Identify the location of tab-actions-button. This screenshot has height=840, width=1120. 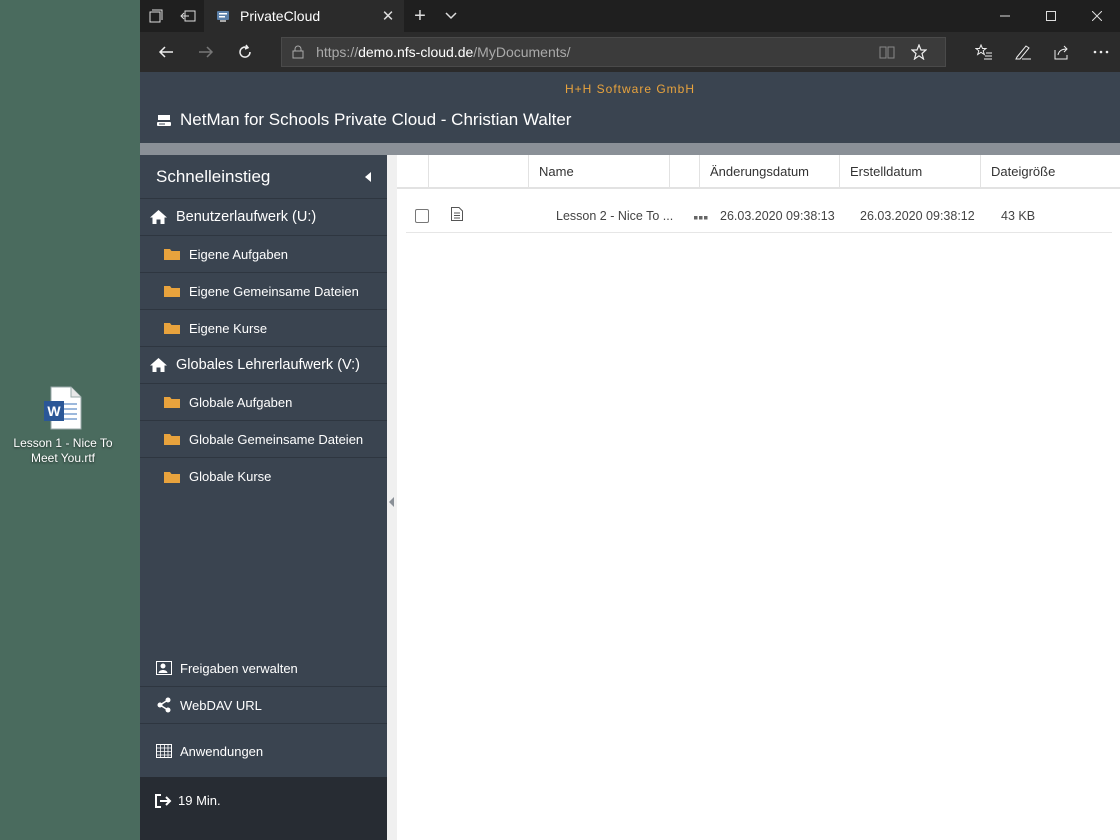
(156, 16).